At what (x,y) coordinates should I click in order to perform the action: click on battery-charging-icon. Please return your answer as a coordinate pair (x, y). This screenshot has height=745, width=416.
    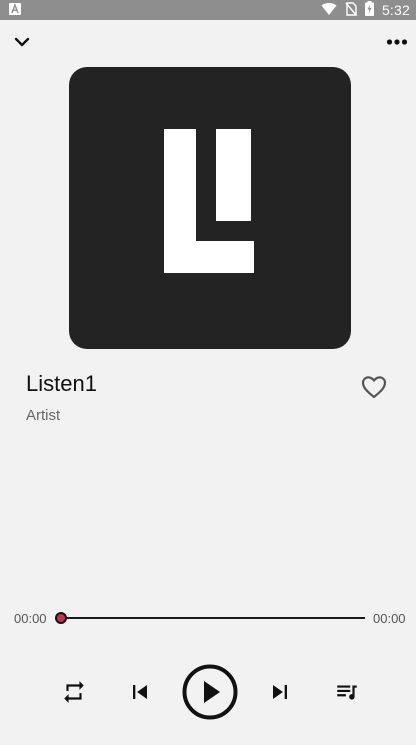
    Looking at the image, I should click on (369, 10).